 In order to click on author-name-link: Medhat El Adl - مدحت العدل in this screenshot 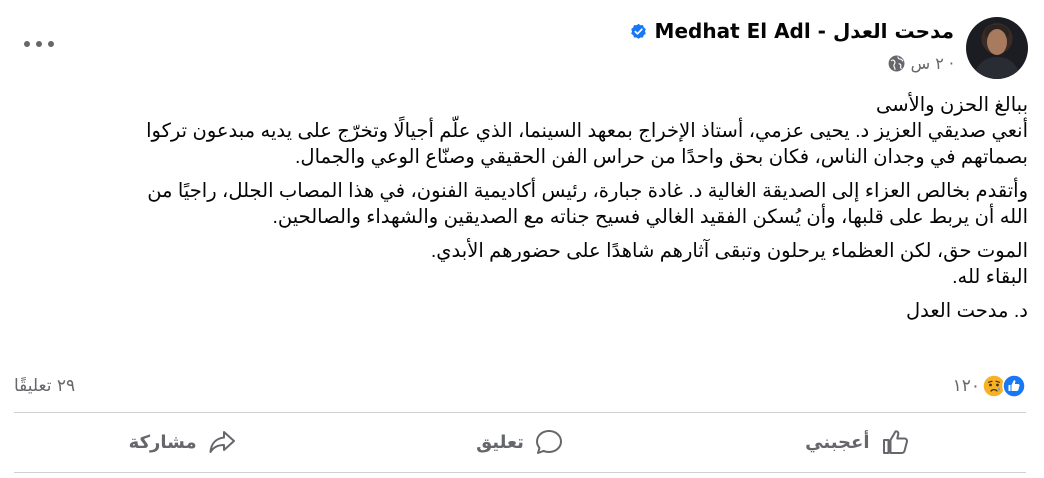, I will do `click(804, 31)`.